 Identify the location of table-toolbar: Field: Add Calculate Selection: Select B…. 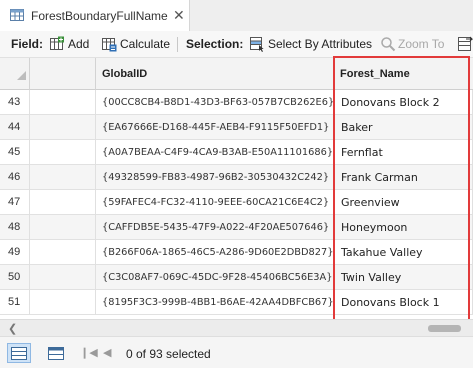
(236, 44).